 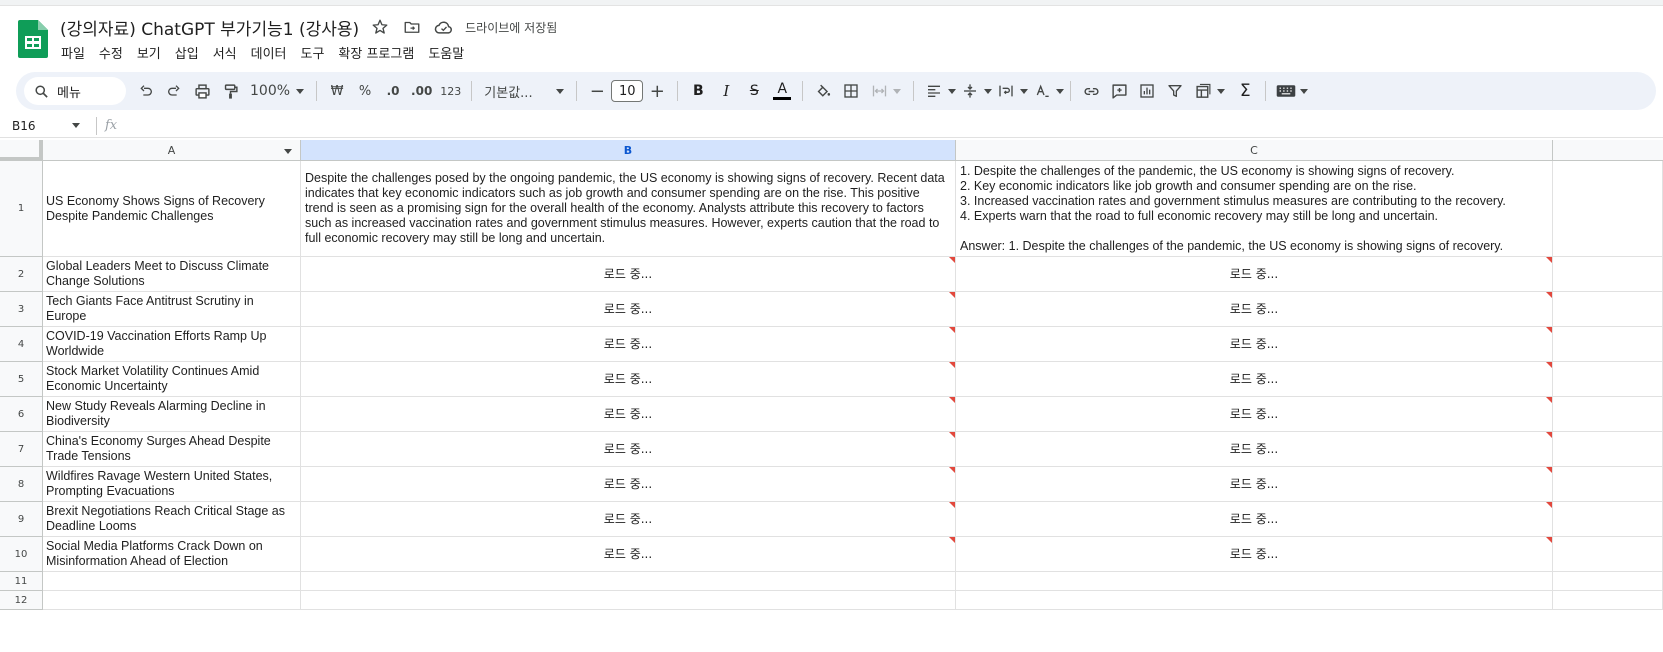 What do you see at coordinates (1608, 309) in the screenshot?
I see `cell-d3` at bounding box center [1608, 309].